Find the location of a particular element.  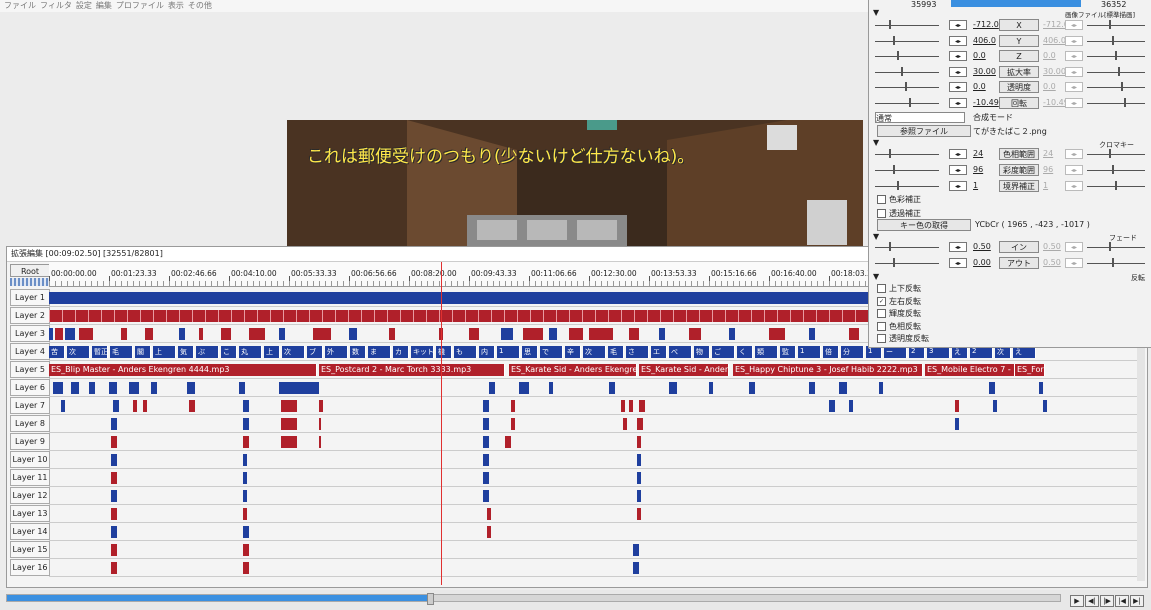

audio-clip: ES_Karate Sid - Anders Ekengren is located at coordinates (573, 370).